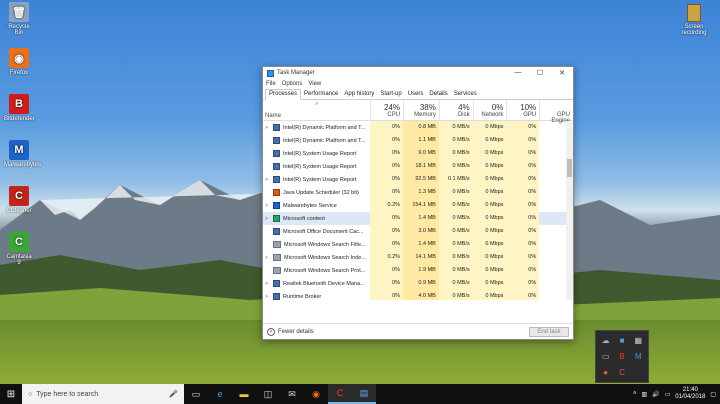 The image size is (720, 404). I want to click on camtasia-taskbar-icon: C, so click(340, 394).